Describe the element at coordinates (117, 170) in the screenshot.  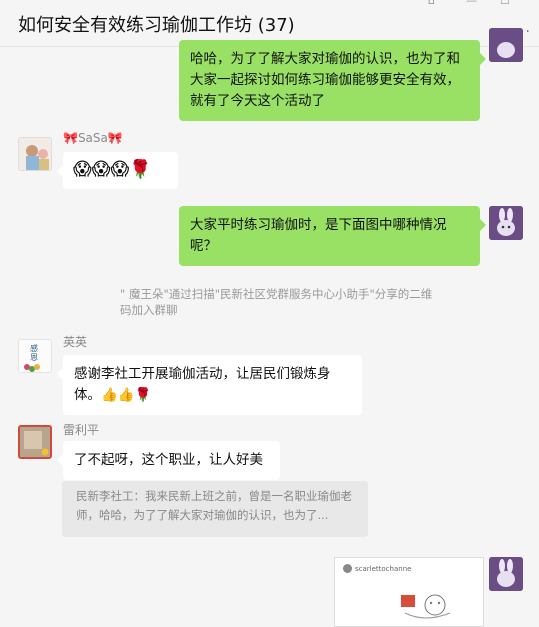
I see `message-bubble-other: 😱😱😱🌹` at that location.